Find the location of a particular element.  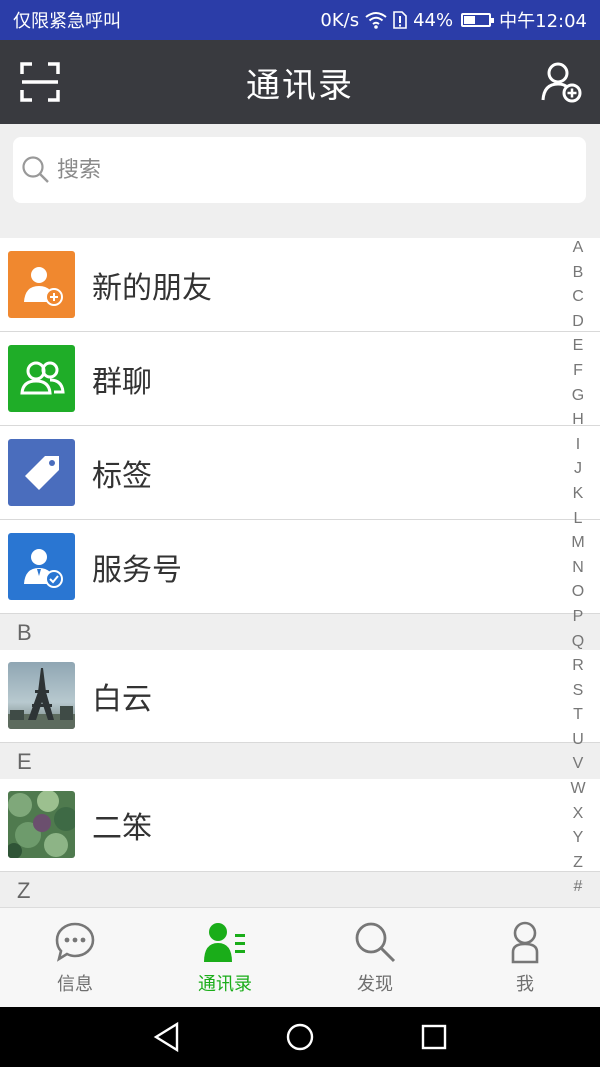

chat-bubble-icon is located at coordinates (75, 942).